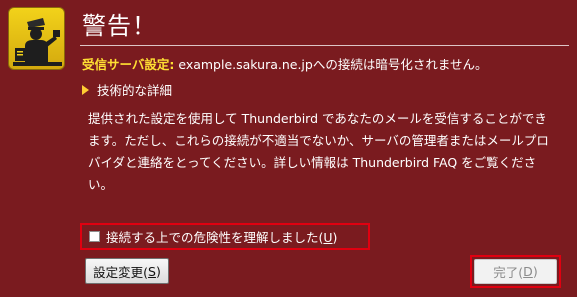  What do you see at coordinates (324, 45) in the screenshot?
I see `title-divider` at bounding box center [324, 45].